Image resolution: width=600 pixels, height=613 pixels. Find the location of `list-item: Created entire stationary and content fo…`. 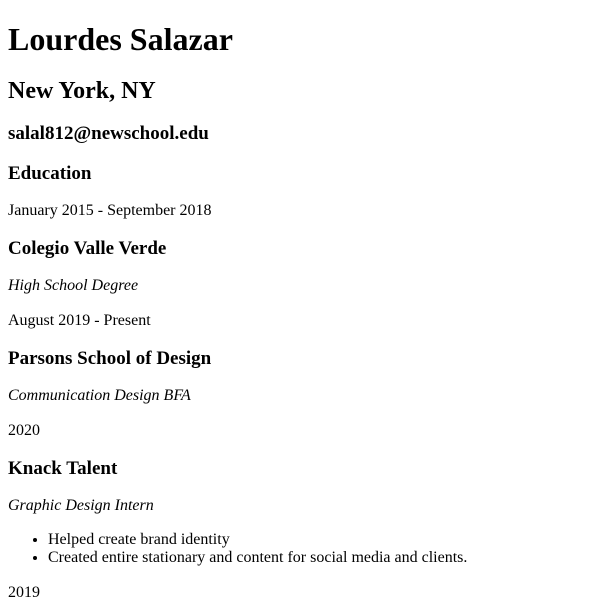

list-item: Created entire stationary and content fo… is located at coordinates (320, 558).